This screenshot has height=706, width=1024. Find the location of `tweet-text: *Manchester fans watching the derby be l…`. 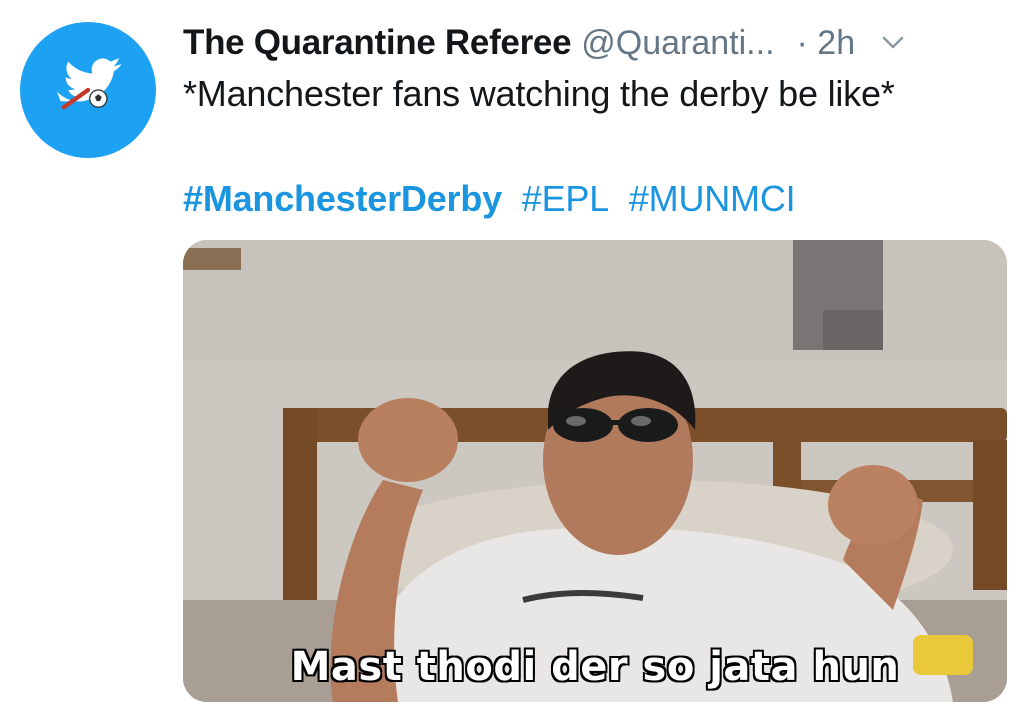

tweet-text: *Manchester fans watching the derby be l… is located at coordinates (539, 93).